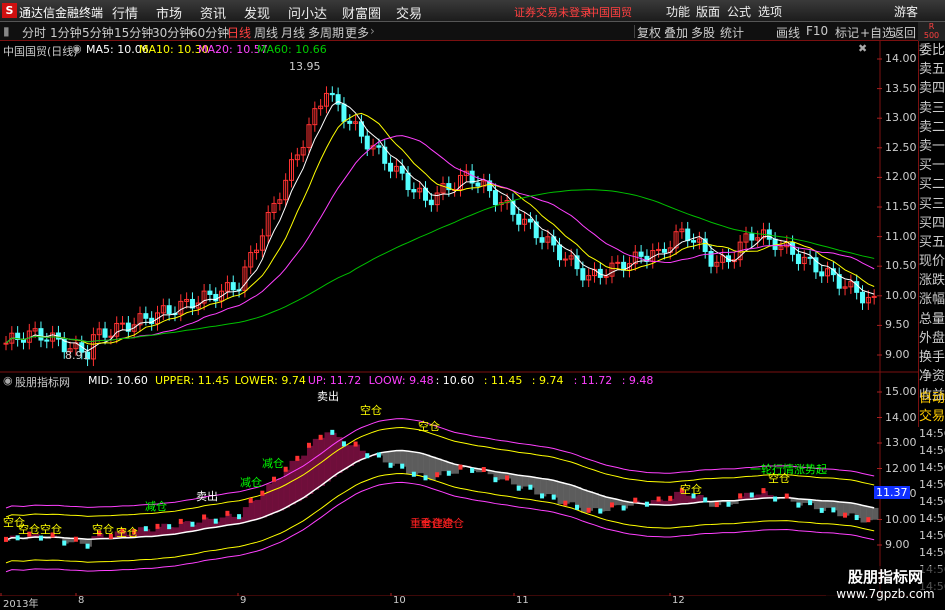 This screenshot has width=945, height=610. What do you see at coordinates (192, 380) in the screenshot?
I see `ind-value-1: UPPER: 11.45` at bounding box center [192, 380].